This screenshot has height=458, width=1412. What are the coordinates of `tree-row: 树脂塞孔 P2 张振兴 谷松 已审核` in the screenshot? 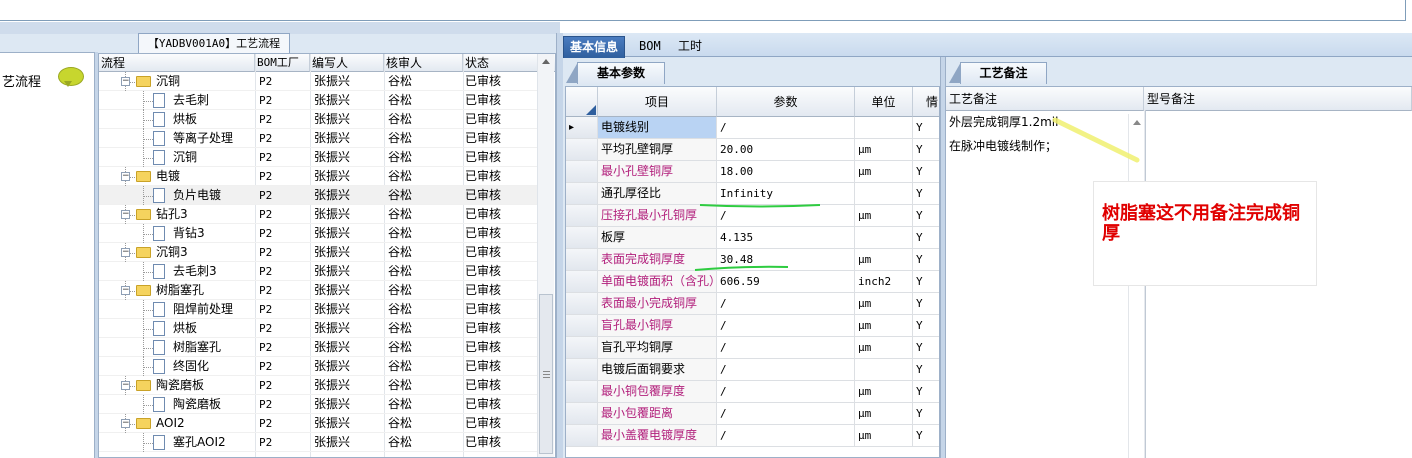 It's located at (319, 347).